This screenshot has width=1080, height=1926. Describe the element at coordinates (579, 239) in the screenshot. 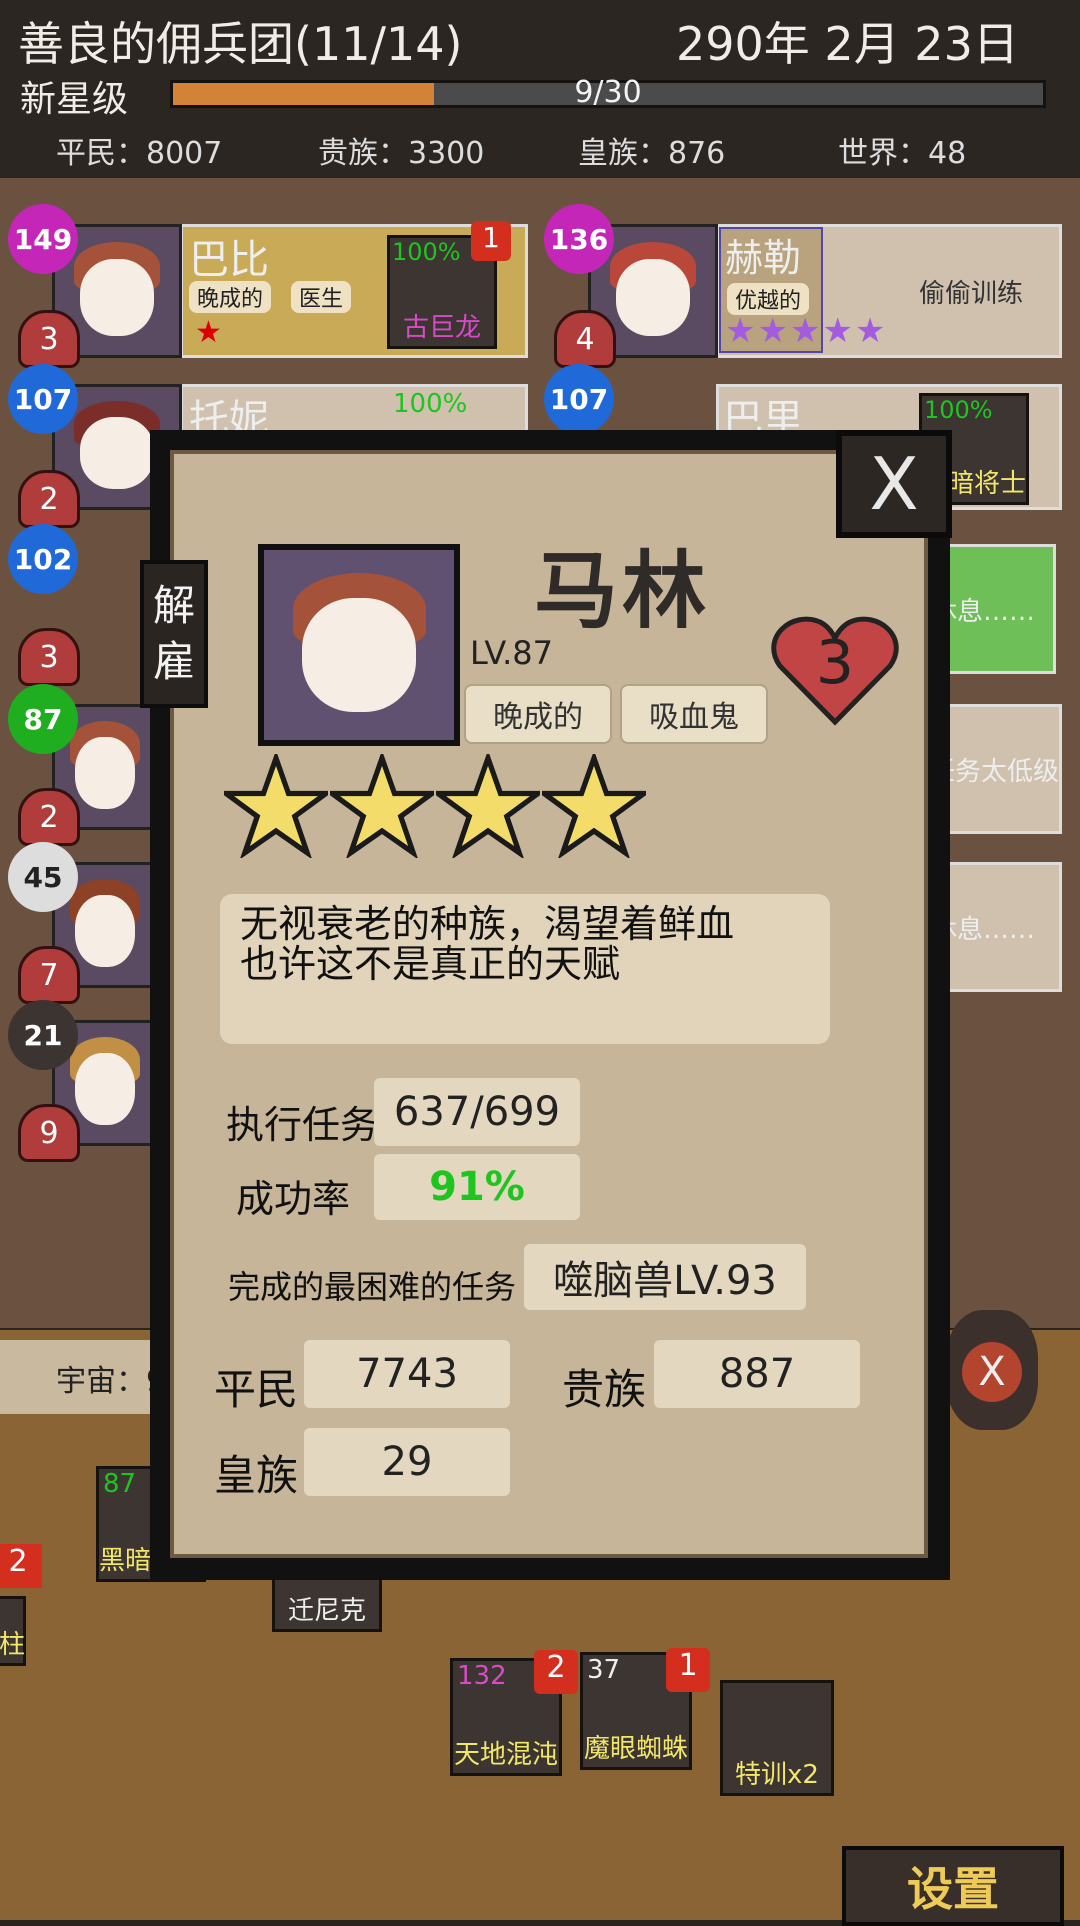

I see `level-badge: 136` at that location.